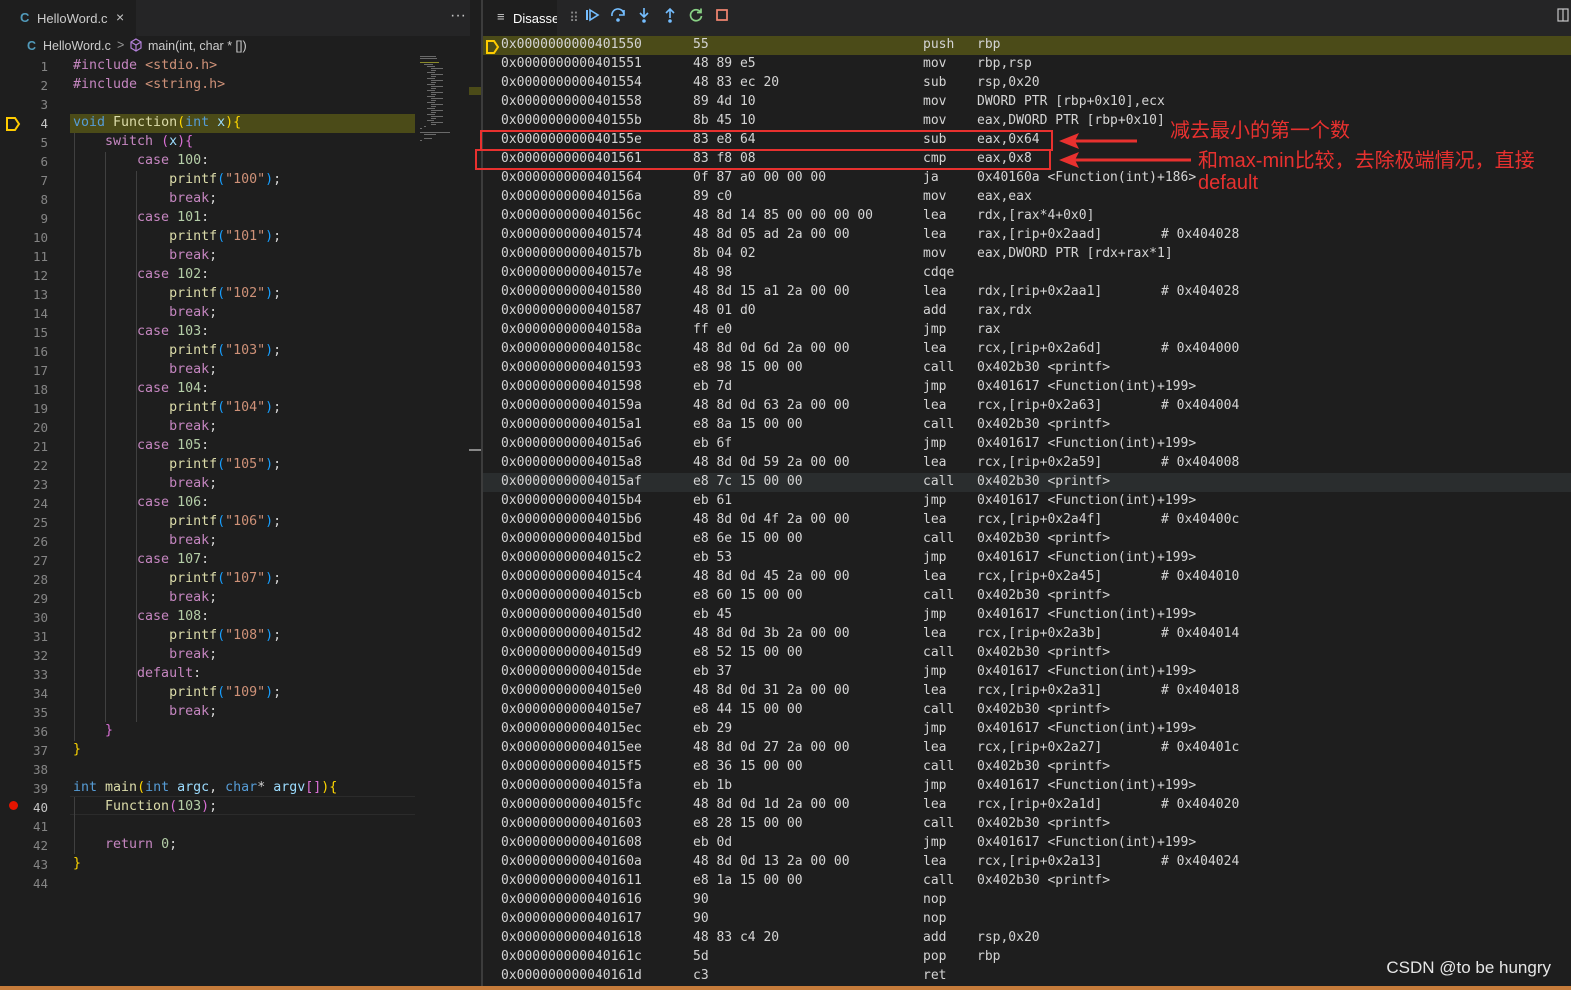 This screenshot has width=1571, height=990. Describe the element at coordinates (145, 65) in the screenshot. I see `code-line: #include <stdio.h>` at that location.